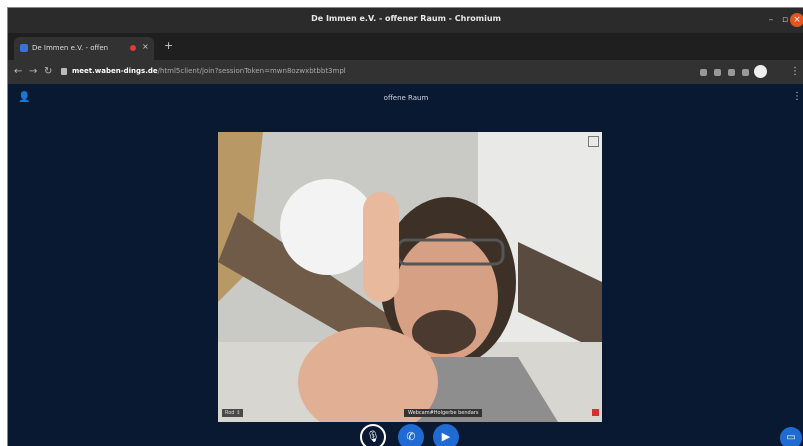  Describe the element at coordinates (133, 48) in the screenshot. I see `recording-dot-icon` at that location.